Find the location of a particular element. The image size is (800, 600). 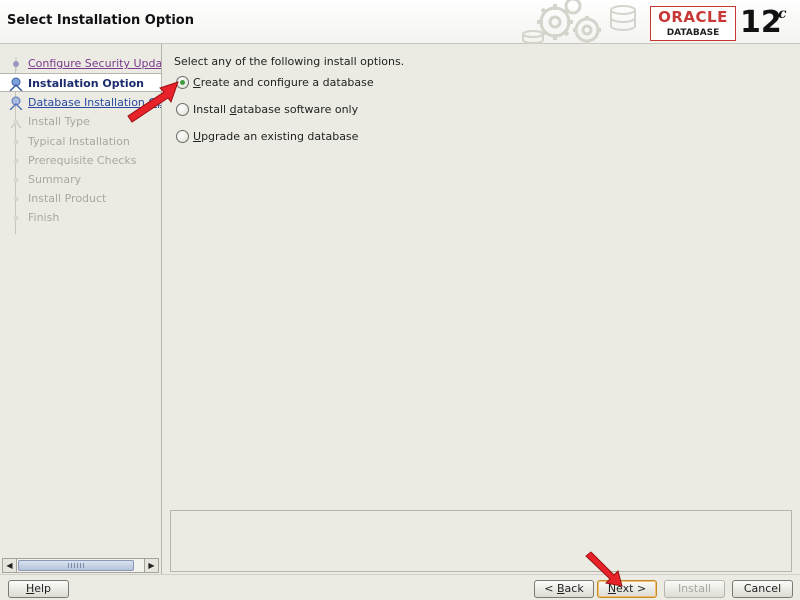

sidebar-step-label: Typical Installation is located at coordinates (79, 141).